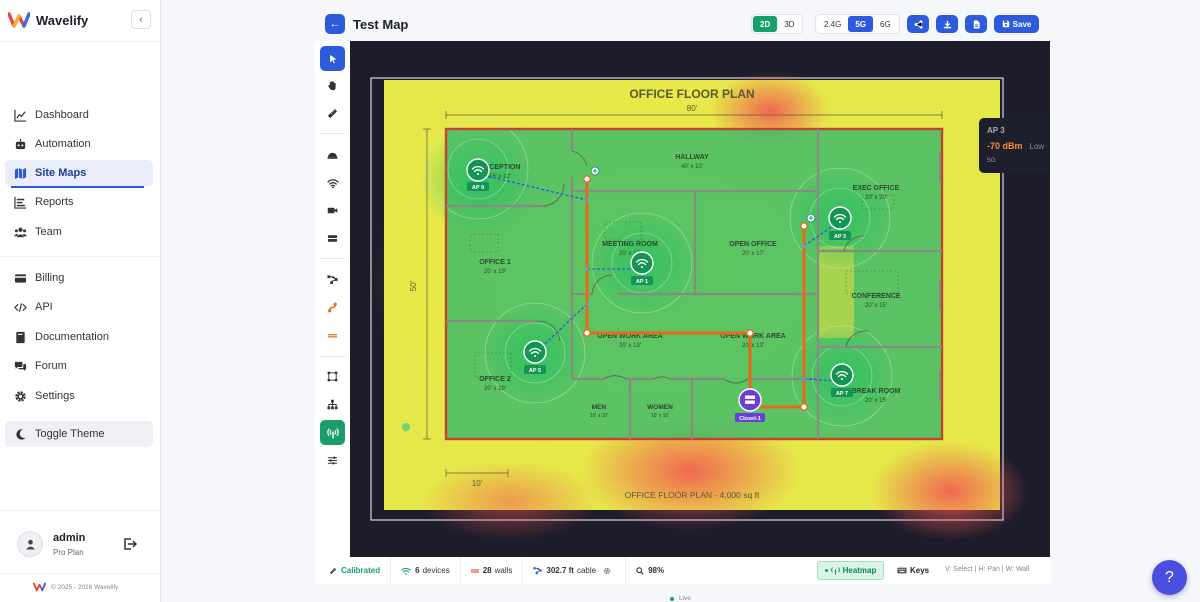 The image size is (1200, 602). I want to click on arrow-left-icon: ←, so click(335, 24).